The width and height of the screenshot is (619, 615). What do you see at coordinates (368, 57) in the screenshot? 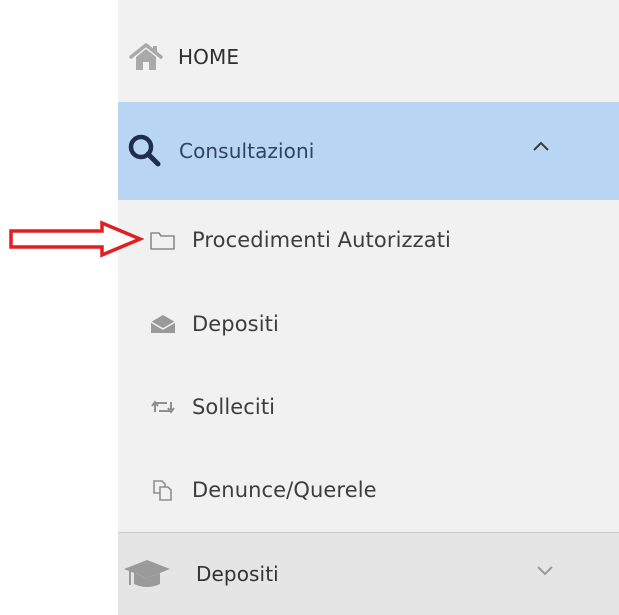
I see `sidebar-item-home: HOME` at bounding box center [368, 57].